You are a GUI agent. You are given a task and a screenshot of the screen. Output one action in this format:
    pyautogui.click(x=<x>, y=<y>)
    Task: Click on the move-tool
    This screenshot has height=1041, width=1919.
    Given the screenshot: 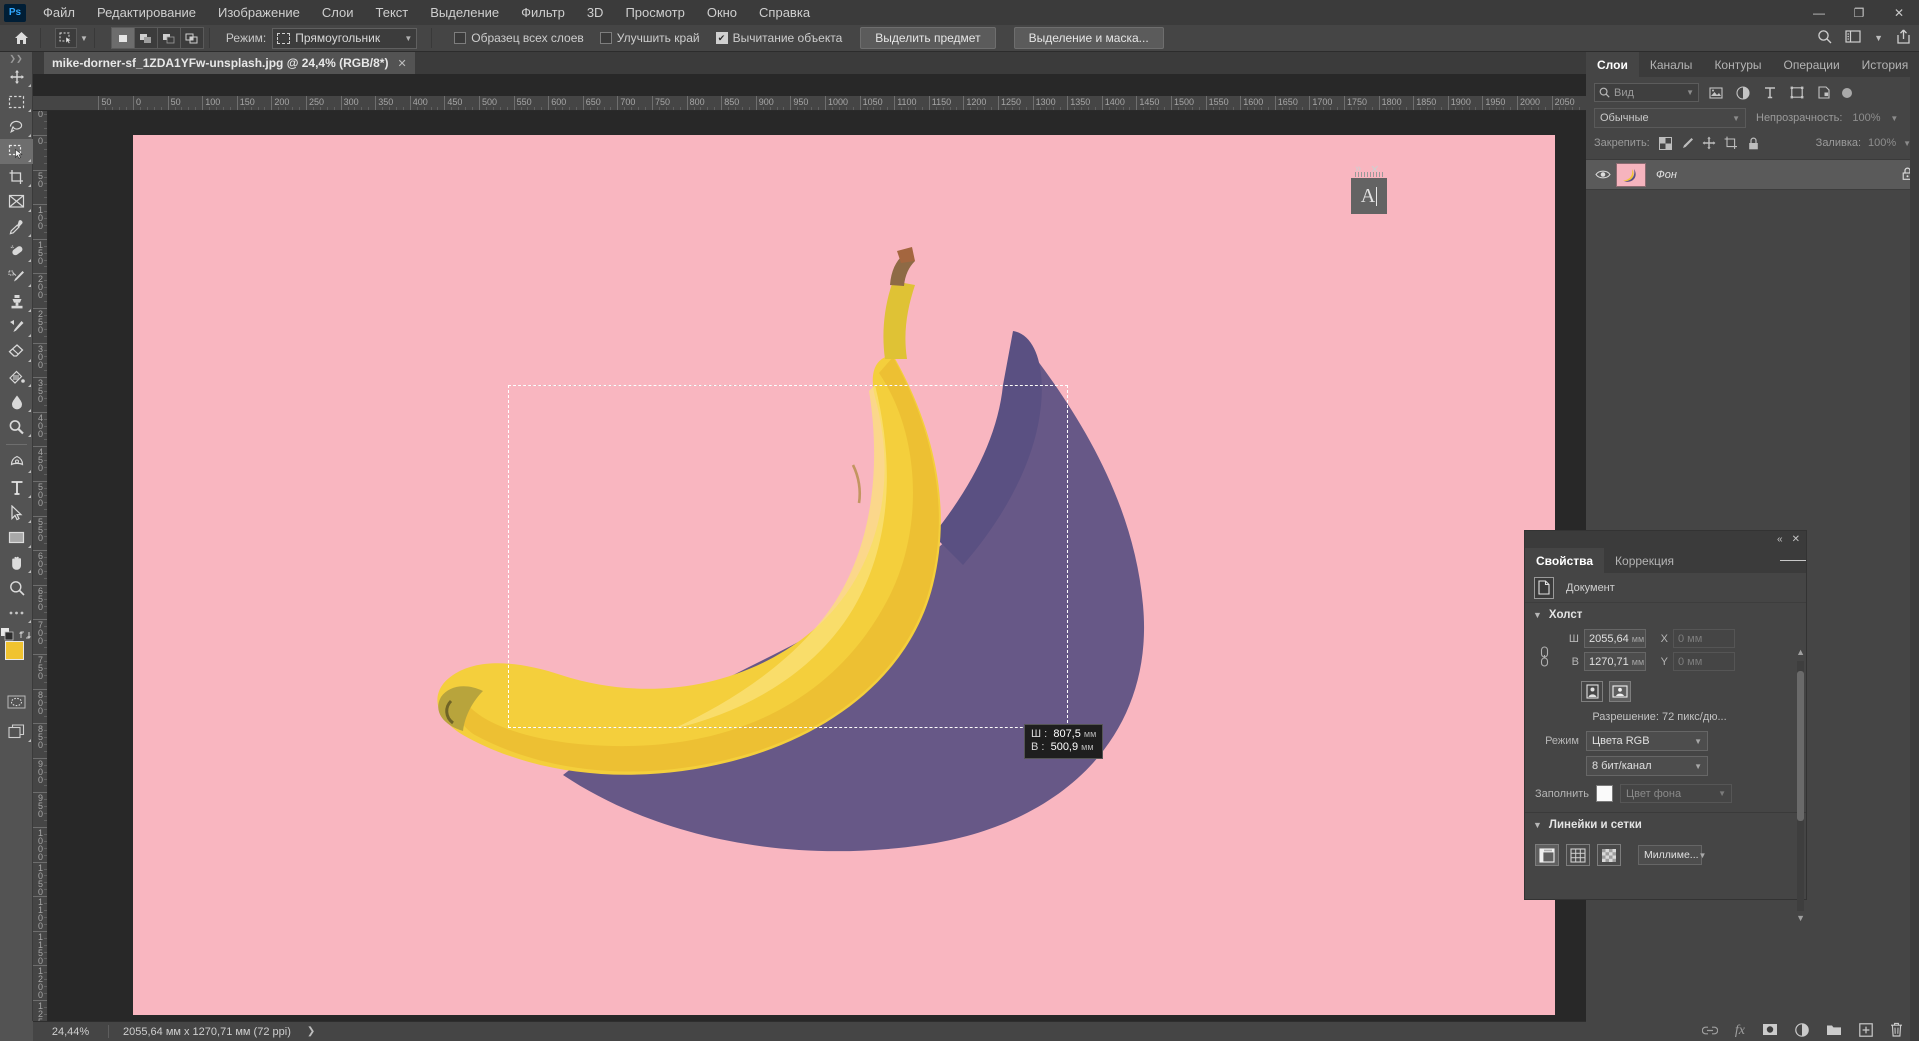 What is the action you would take?
    pyautogui.click(x=16, y=76)
    